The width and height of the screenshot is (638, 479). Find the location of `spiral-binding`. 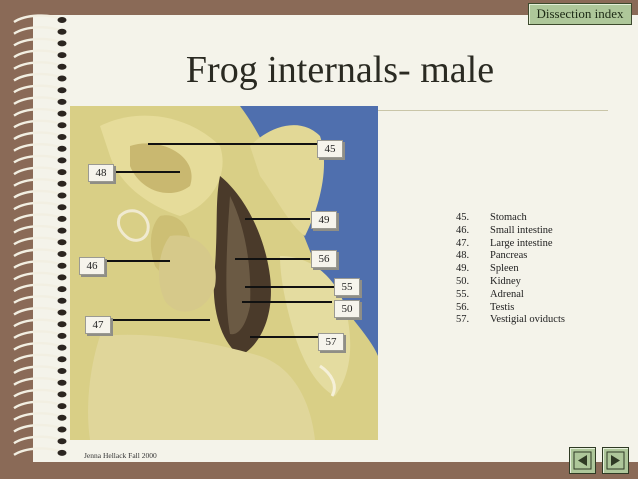

spiral-binding is located at coordinates (40, 235).